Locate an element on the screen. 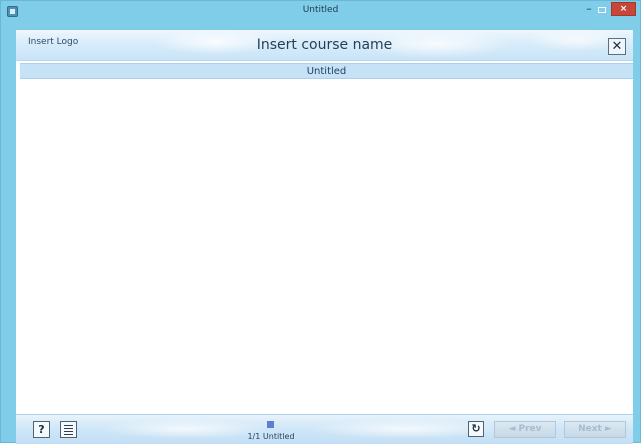  prev-button: ◄ Prev is located at coordinates (525, 429).